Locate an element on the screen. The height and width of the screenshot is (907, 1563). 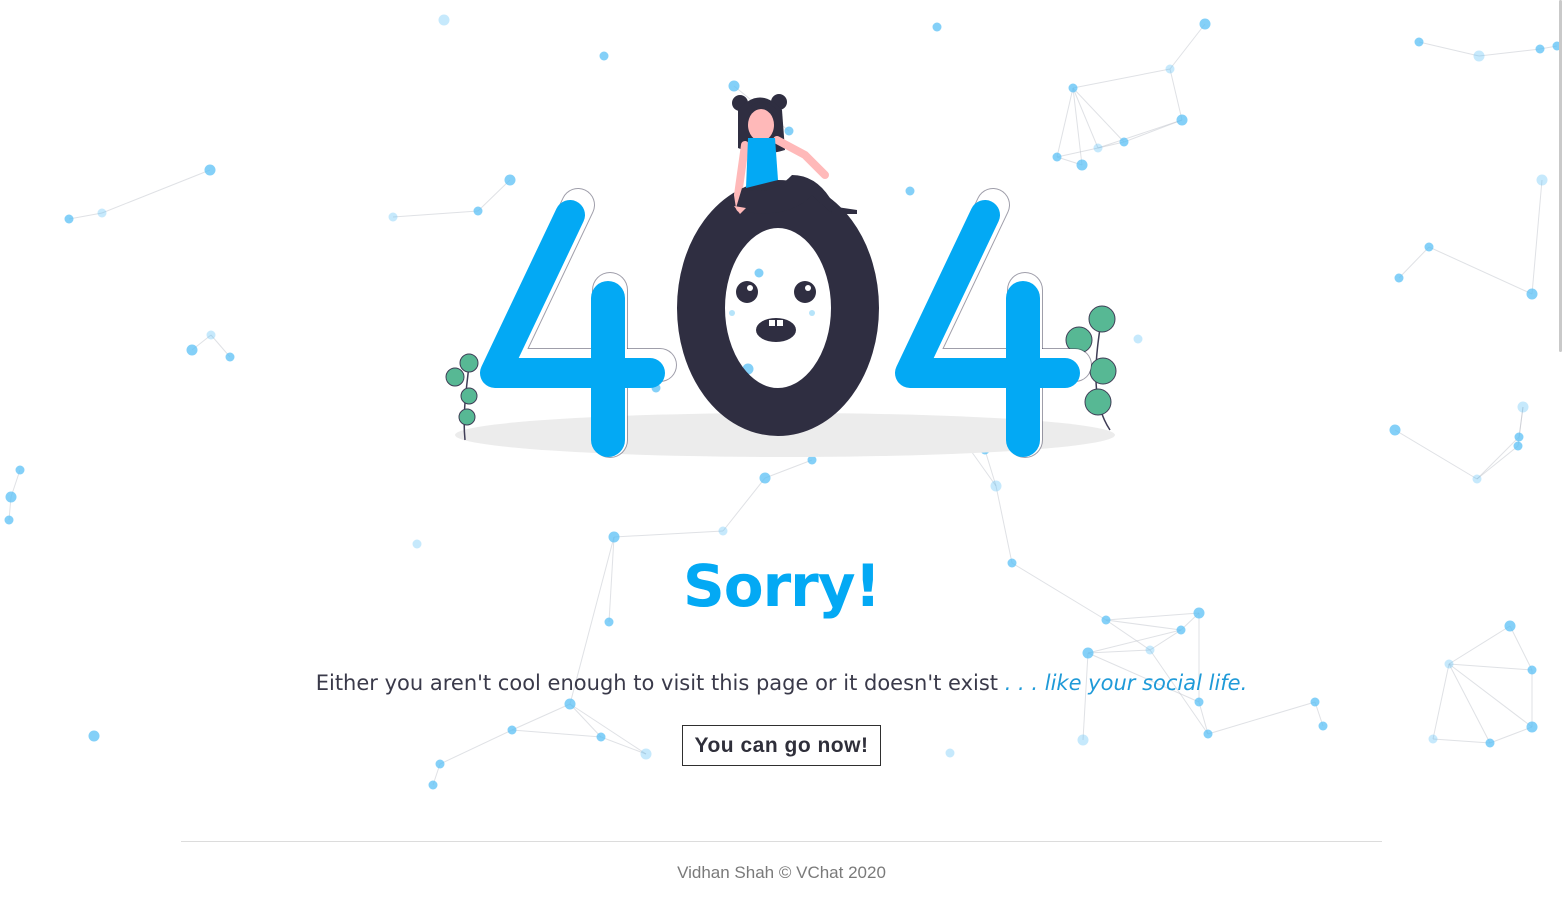
face-icon is located at coordinates (772, 311).